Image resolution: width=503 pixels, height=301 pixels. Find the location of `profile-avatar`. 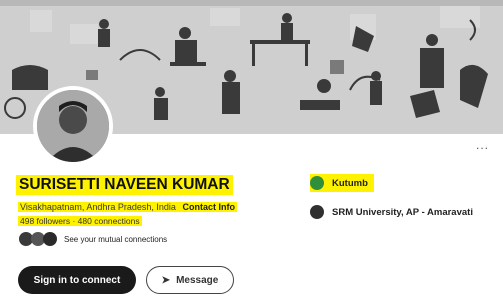

profile-avatar is located at coordinates (73, 126).